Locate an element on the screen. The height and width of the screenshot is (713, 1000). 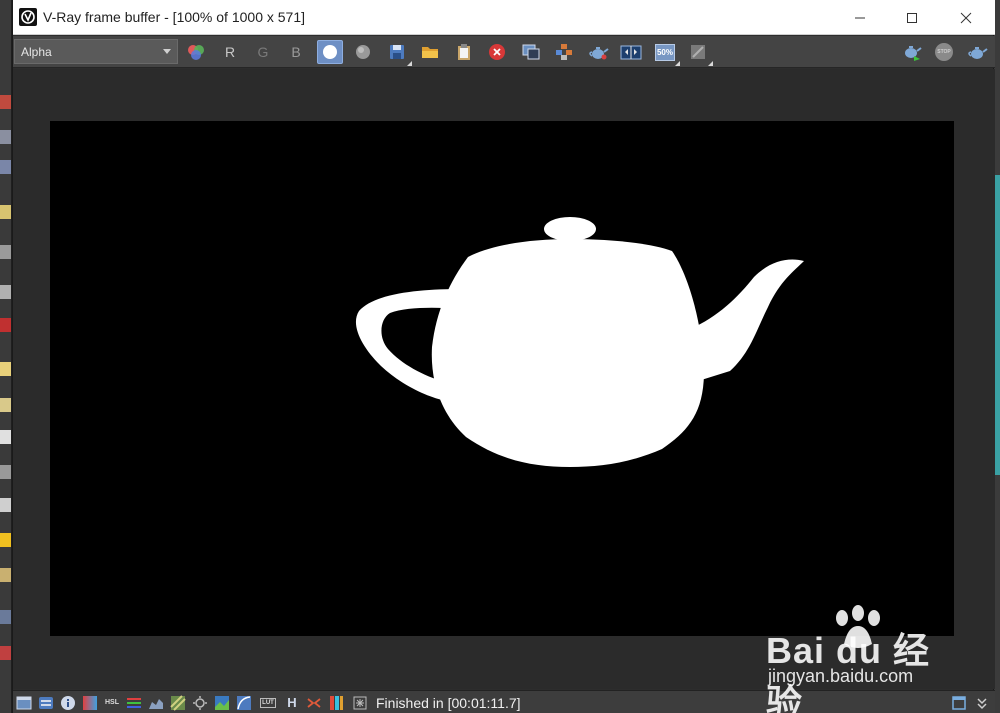
render-teapot-icon is located at coordinates (599, 53).